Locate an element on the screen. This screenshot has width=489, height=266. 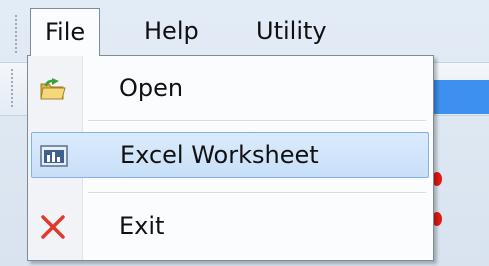
menu-item-exit: Exit is located at coordinates (230, 227).